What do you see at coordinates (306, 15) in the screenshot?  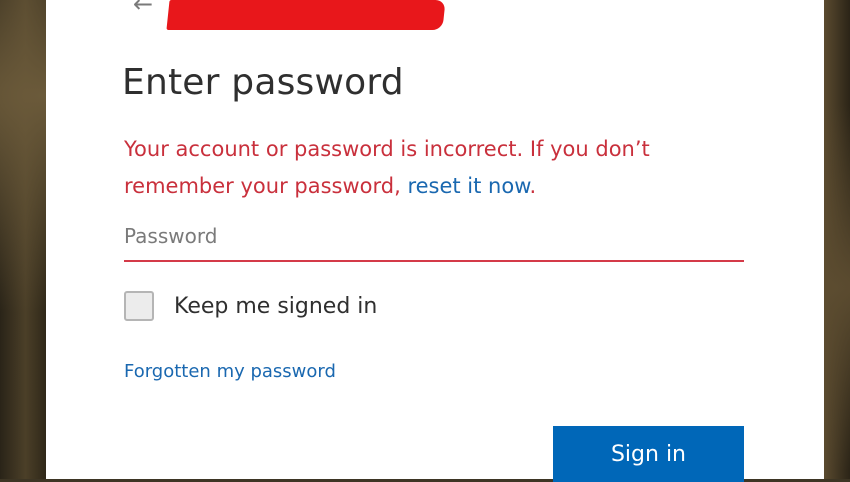 I see `redacted-email` at bounding box center [306, 15].